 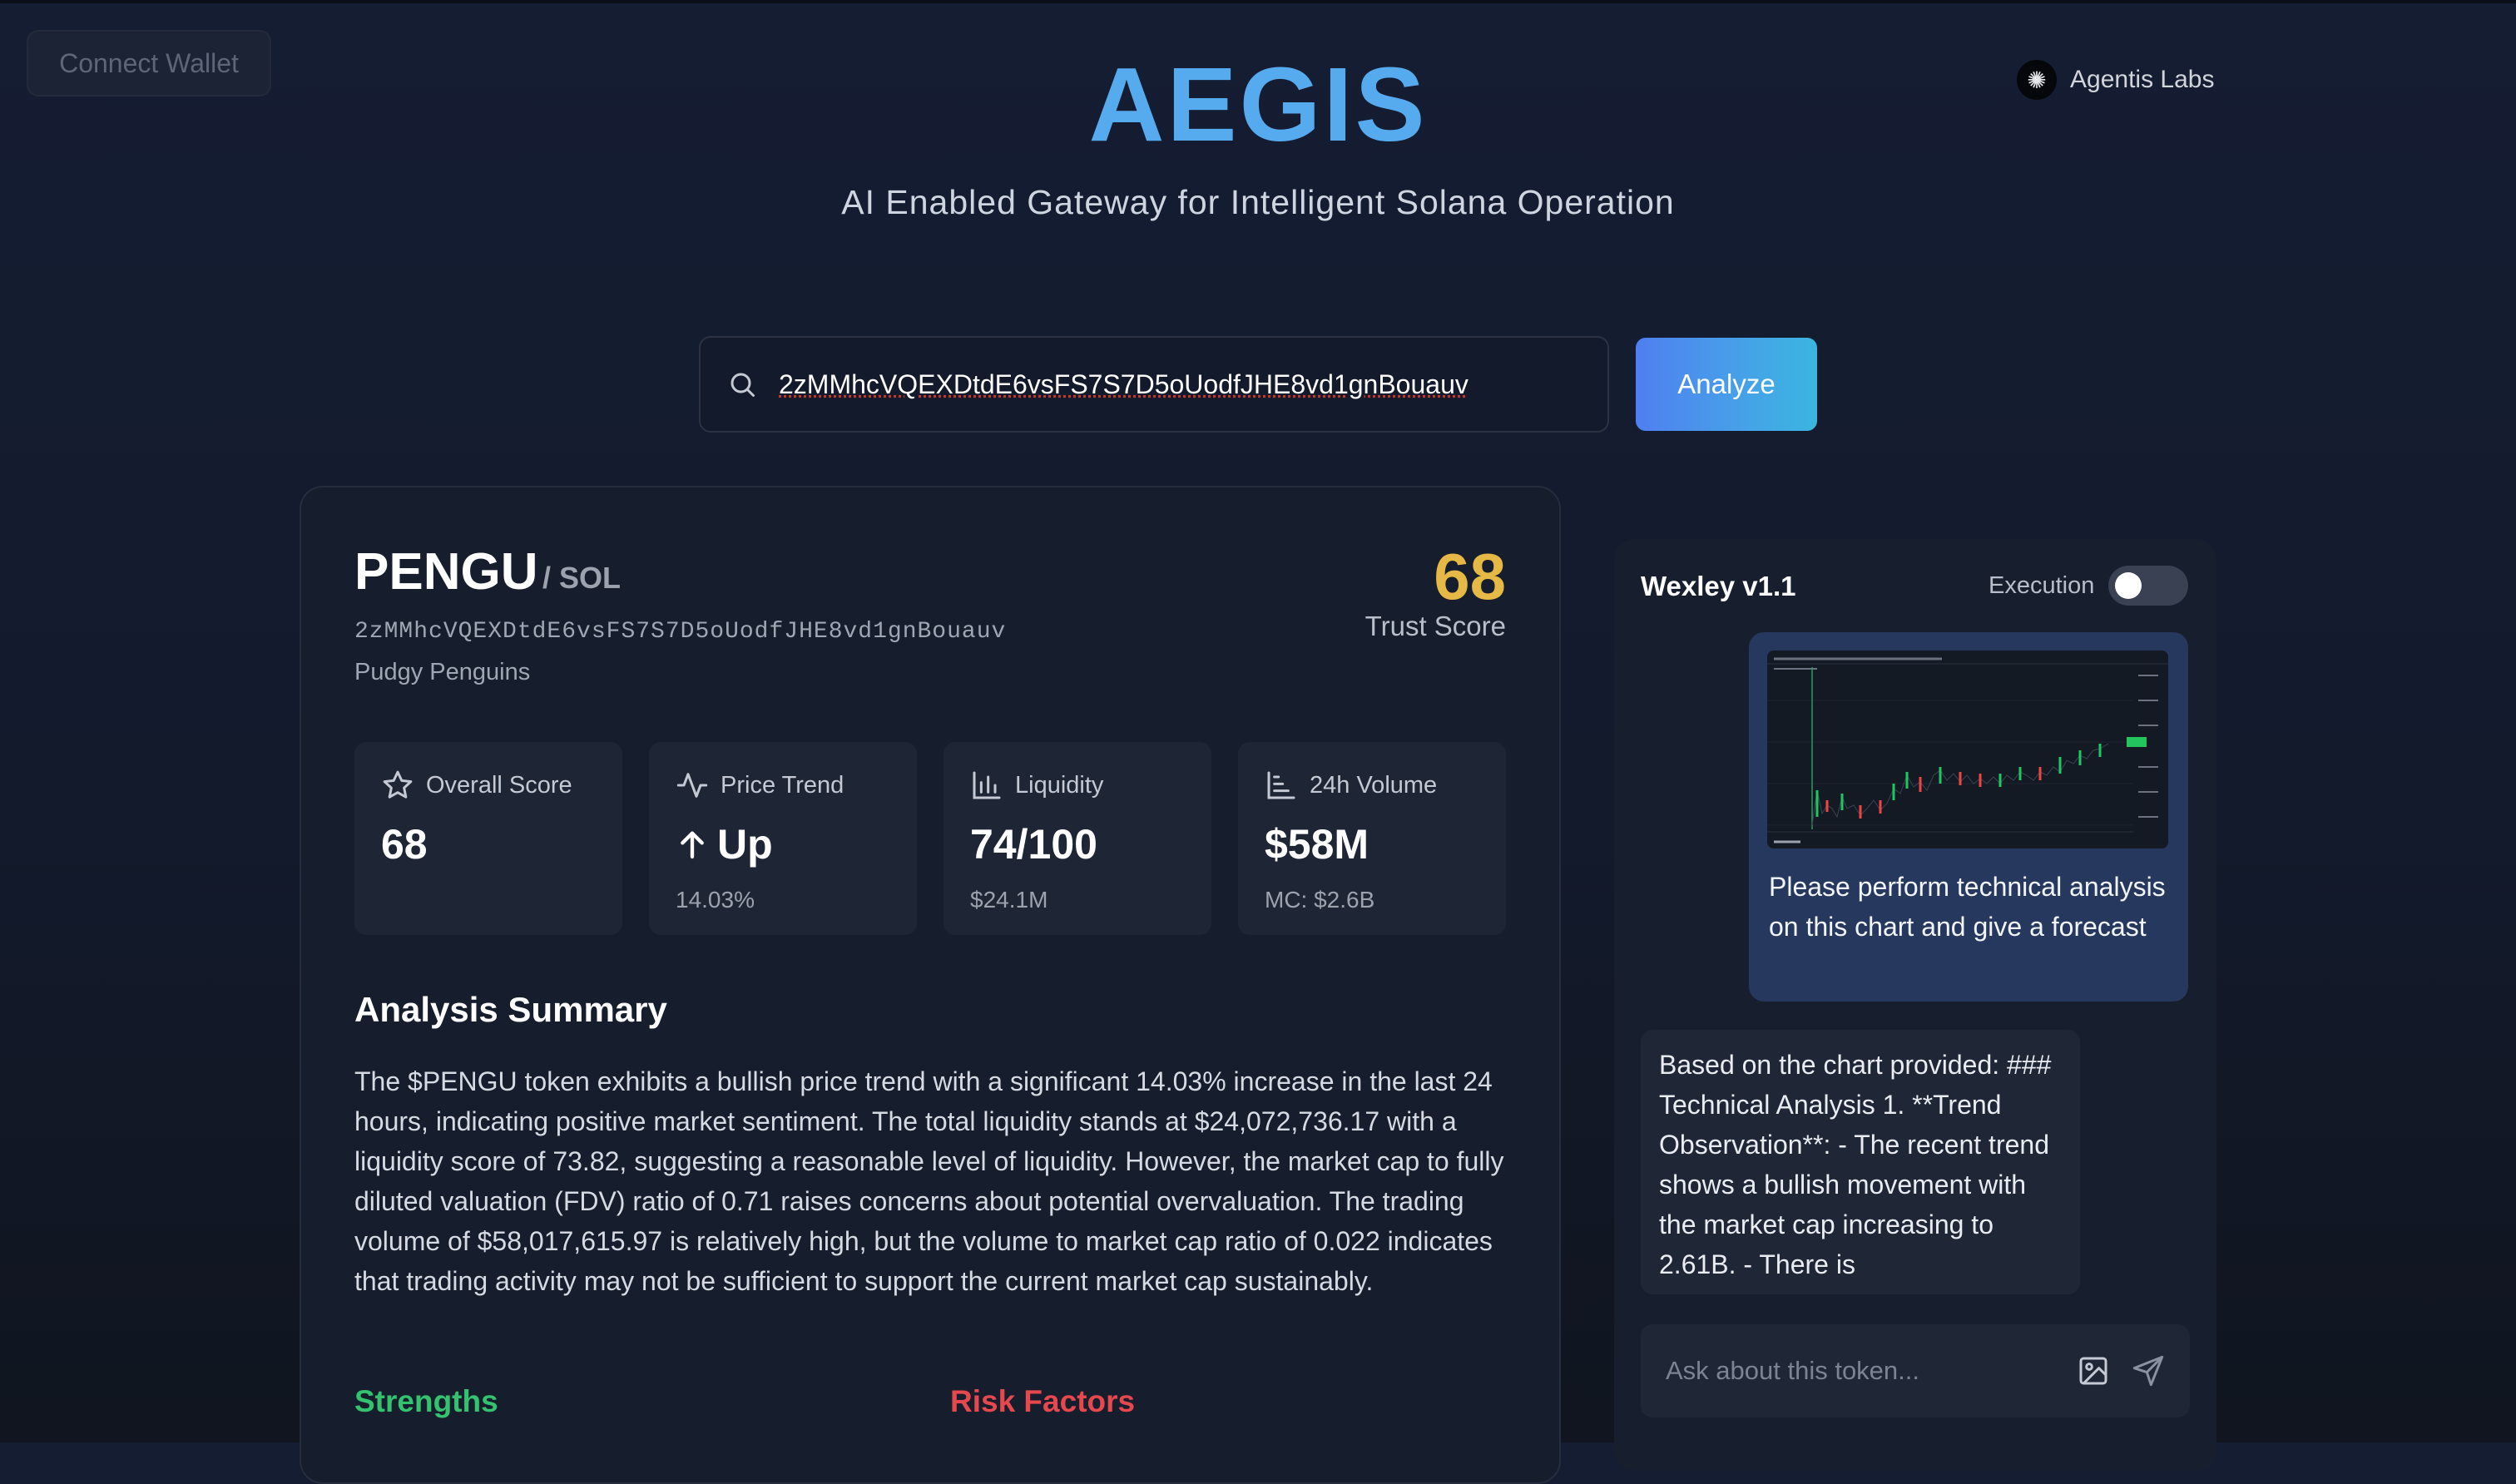 I want to click on stat-value: 68, so click(x=404, y=844).